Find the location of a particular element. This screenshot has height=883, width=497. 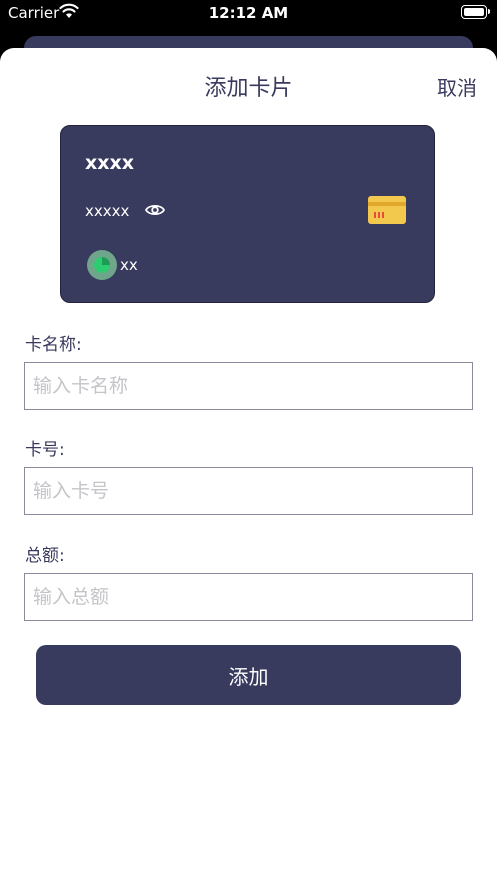

battery-icon is located at coordinates (475, 12).